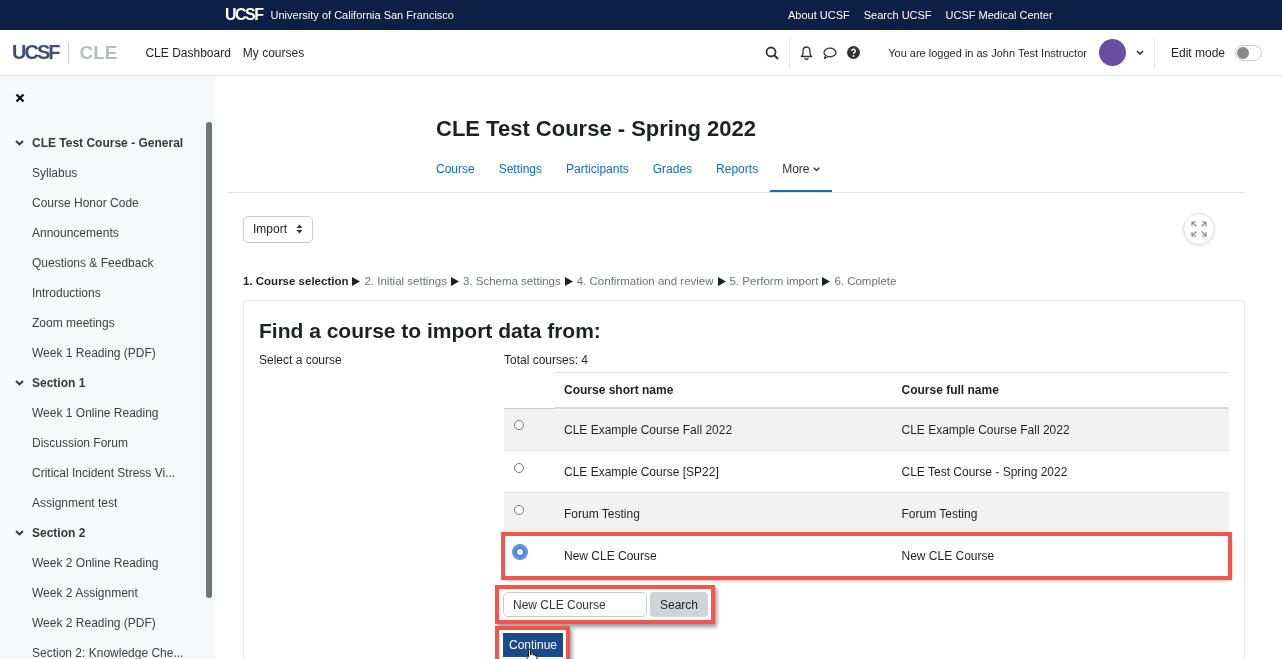 The height and width of the screenshot is (659, 1282). I want to click on nav-tab: Course, so click(461, 177).